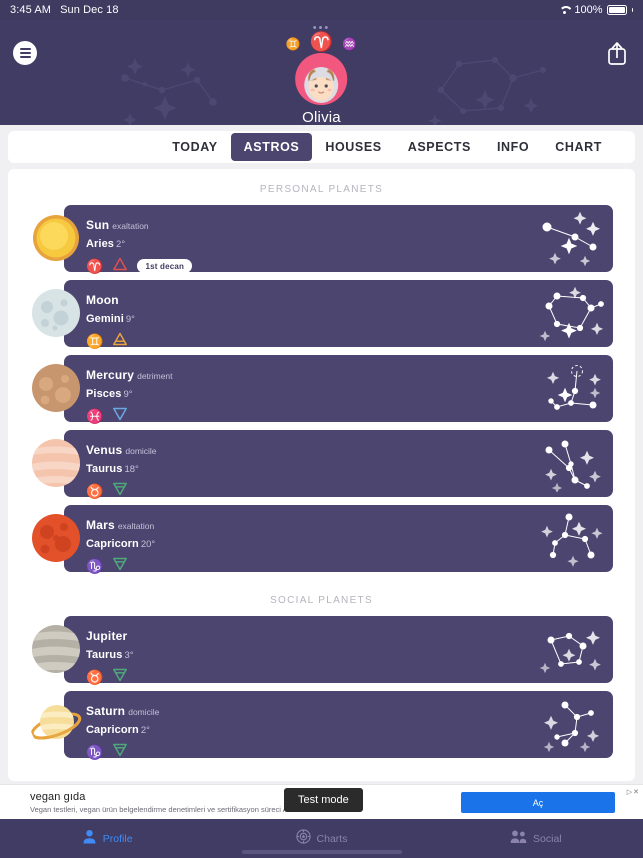 This screenshot has width=643, height=858. I want to click on constellation-art-jupiter, so click(571, 651).